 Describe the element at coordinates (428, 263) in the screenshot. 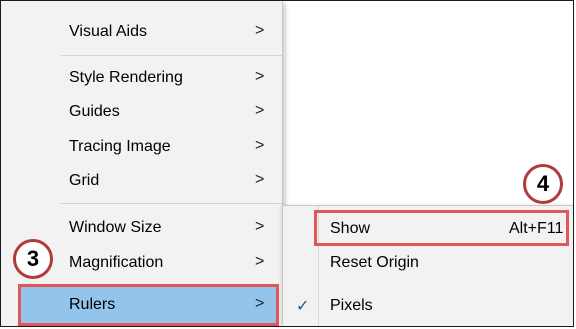

I see `submenu-item-reset-origin: Reset Origin` at that location.